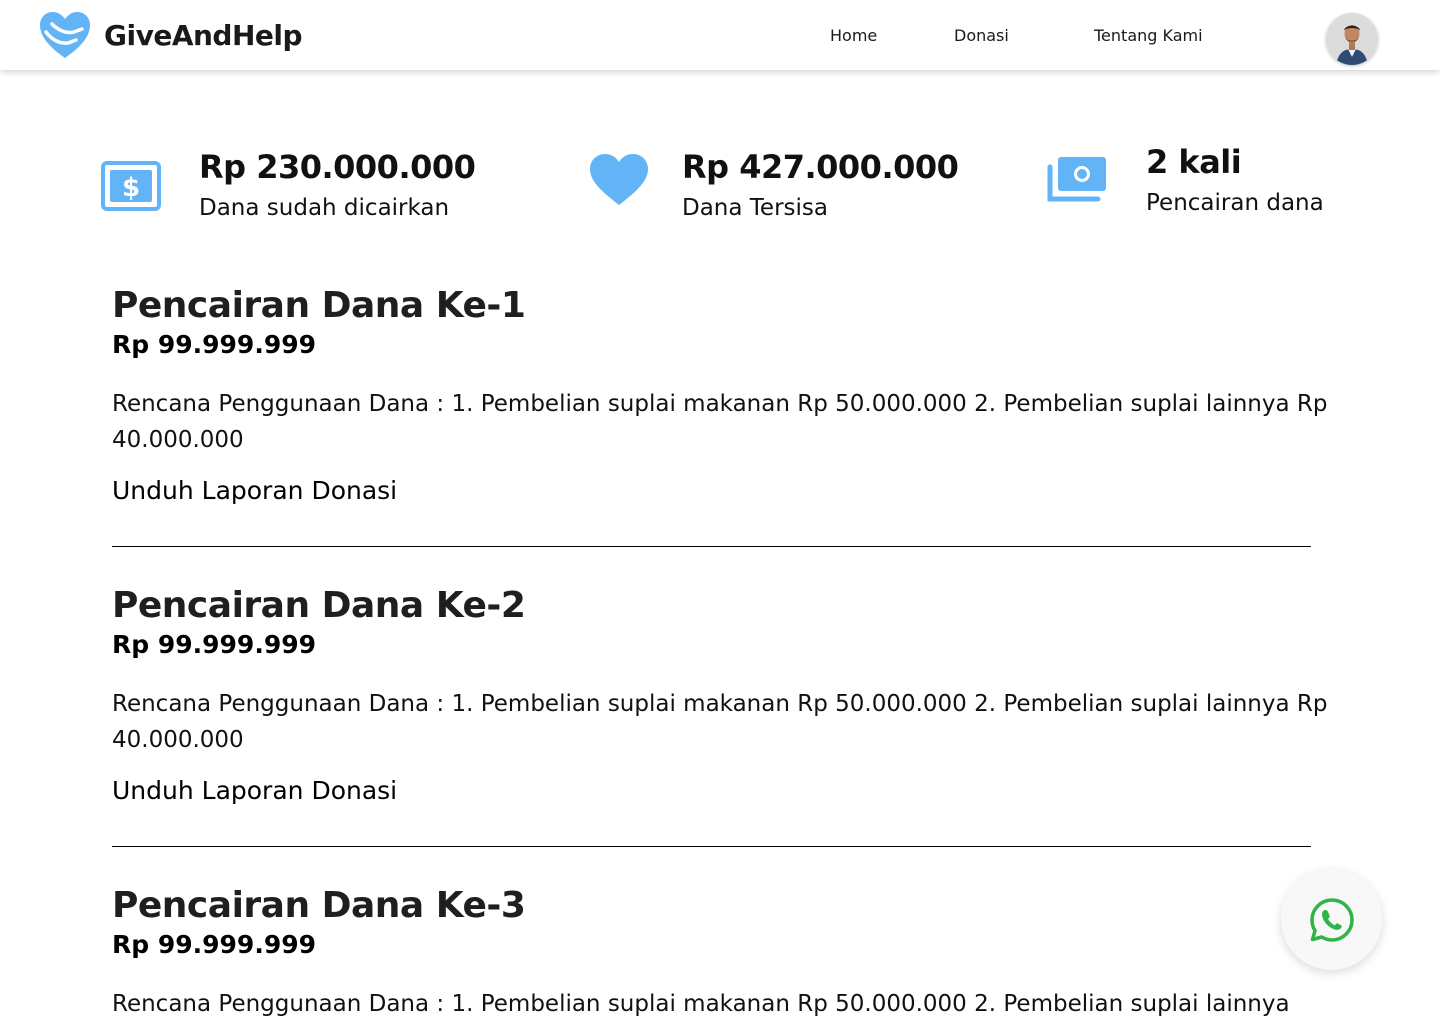  Describe the element at coordinates (319, 305) in the screenshot. I see `entry-title: Pencairan Dana Ke-1` at that location.